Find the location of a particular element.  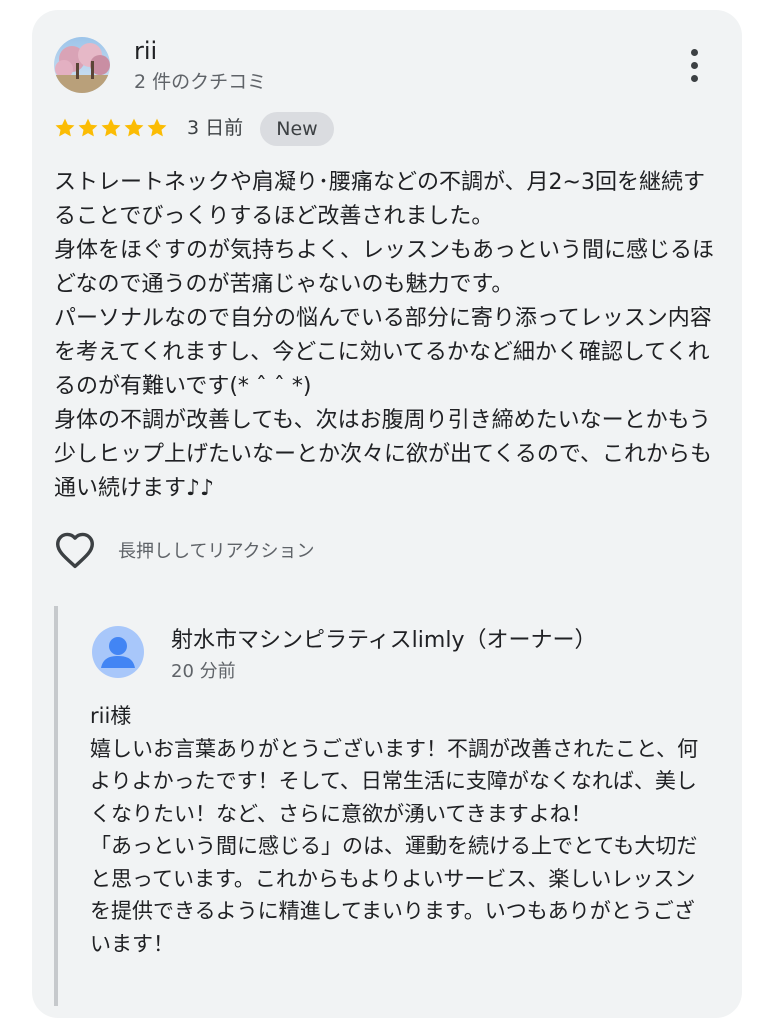

reaction-button: 長押ししてリアクション is located at coordinates (184, 550).